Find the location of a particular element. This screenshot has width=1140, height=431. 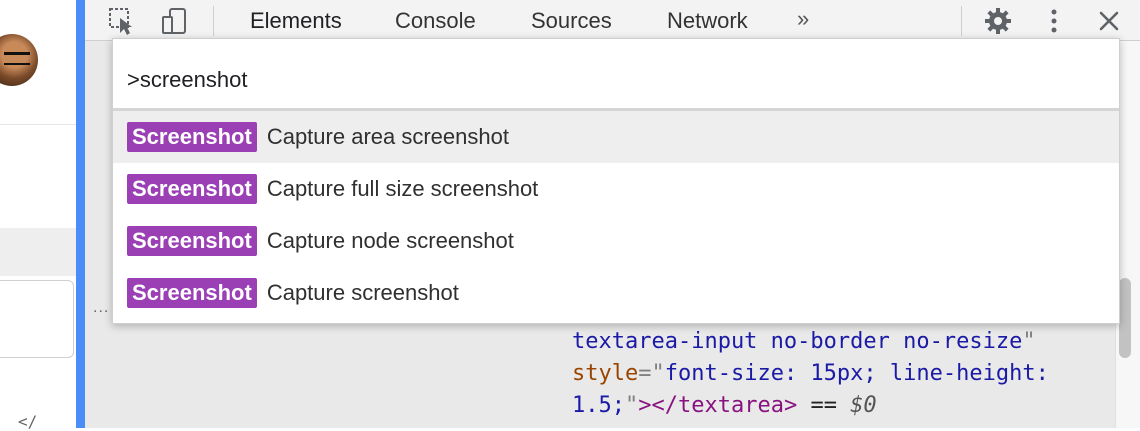

code-line: style="font-size: 15px; line-height: is located at coordinates (810, 373).